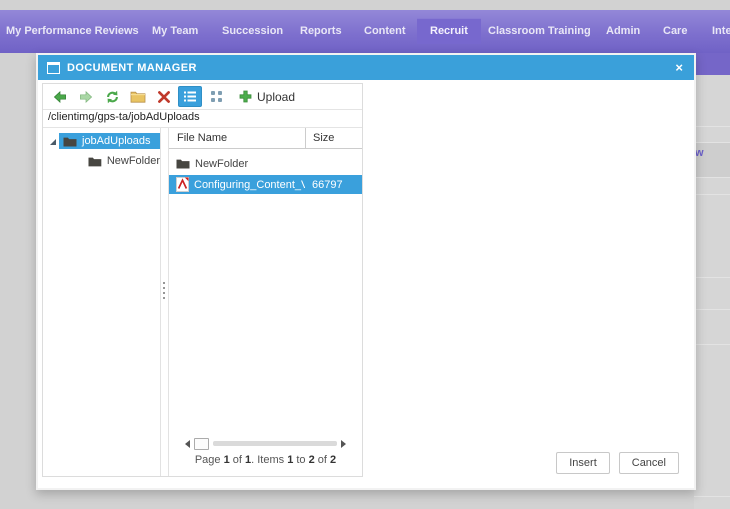 The height and width of the screenshot is (509, 730). Describe the element at coordinates (201, 443) in the screenshot. I see `scrollbar-thumb` at that location.